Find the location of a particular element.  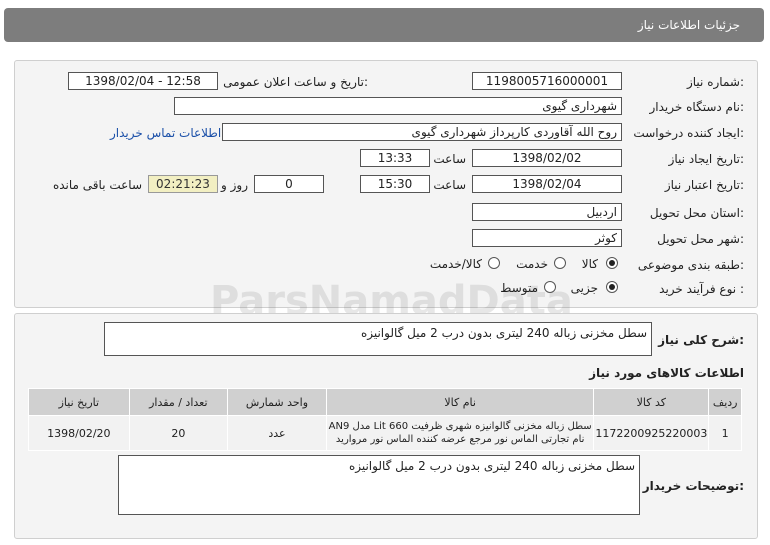

category-radio-service is located at coordinates (560, 263).